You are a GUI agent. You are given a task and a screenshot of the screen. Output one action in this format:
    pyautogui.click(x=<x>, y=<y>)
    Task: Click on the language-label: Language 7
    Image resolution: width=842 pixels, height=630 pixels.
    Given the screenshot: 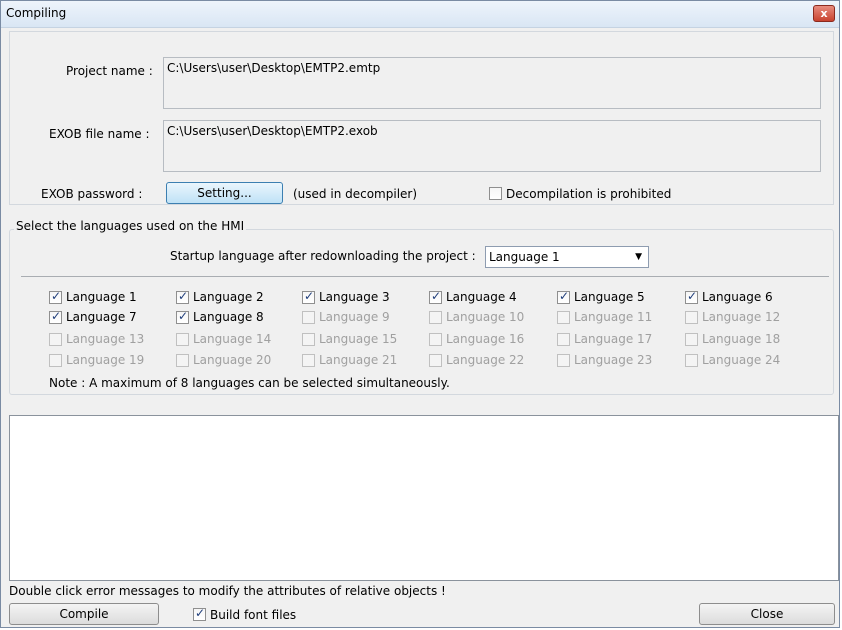 What is the action you would take?
    pyautogui.click(x=101, y=317)
    